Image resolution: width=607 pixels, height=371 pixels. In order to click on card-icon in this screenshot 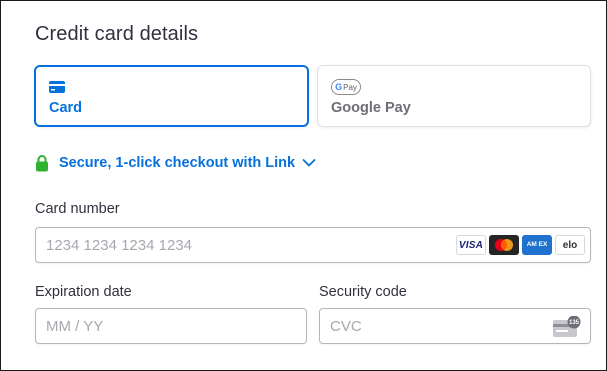, I will do `click(57, 87)`.